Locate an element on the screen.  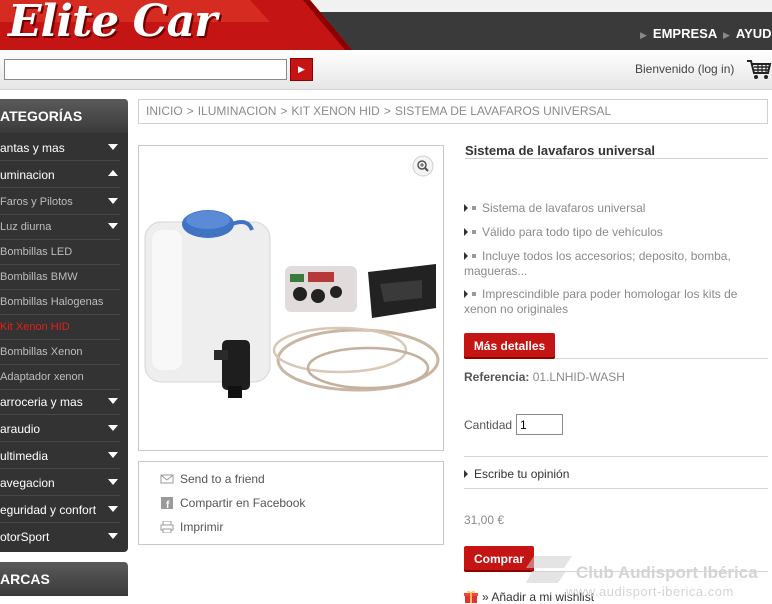
sidebar-item-faros-pilotos: Faros y Pilotos is located at coordinates (60, 202).